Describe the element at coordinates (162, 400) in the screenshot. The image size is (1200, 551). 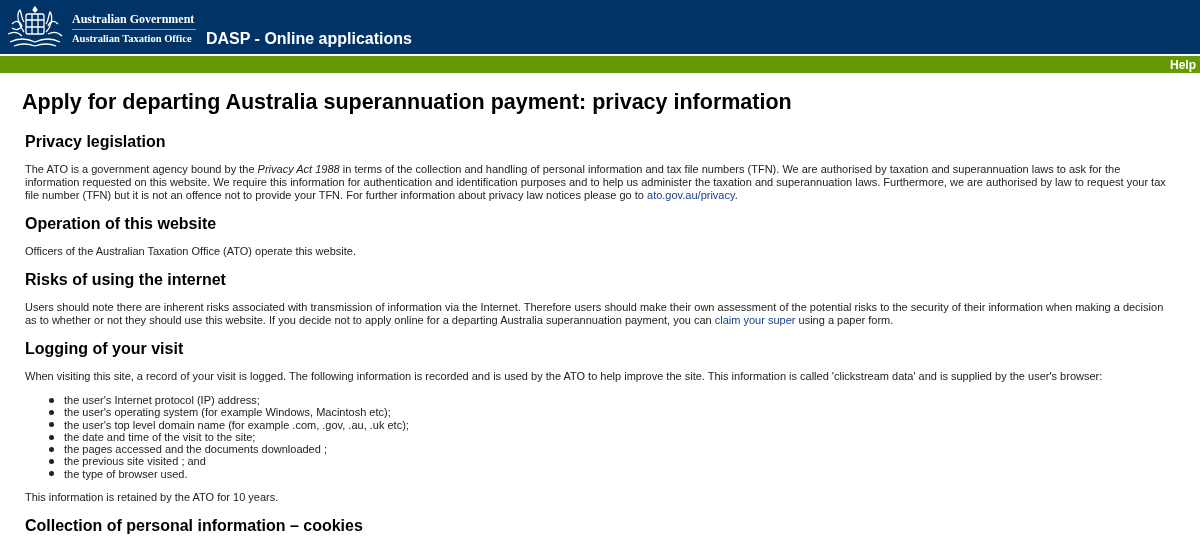
I see `list-item-text: the user's Internet protocol (IP) address;` at that location.